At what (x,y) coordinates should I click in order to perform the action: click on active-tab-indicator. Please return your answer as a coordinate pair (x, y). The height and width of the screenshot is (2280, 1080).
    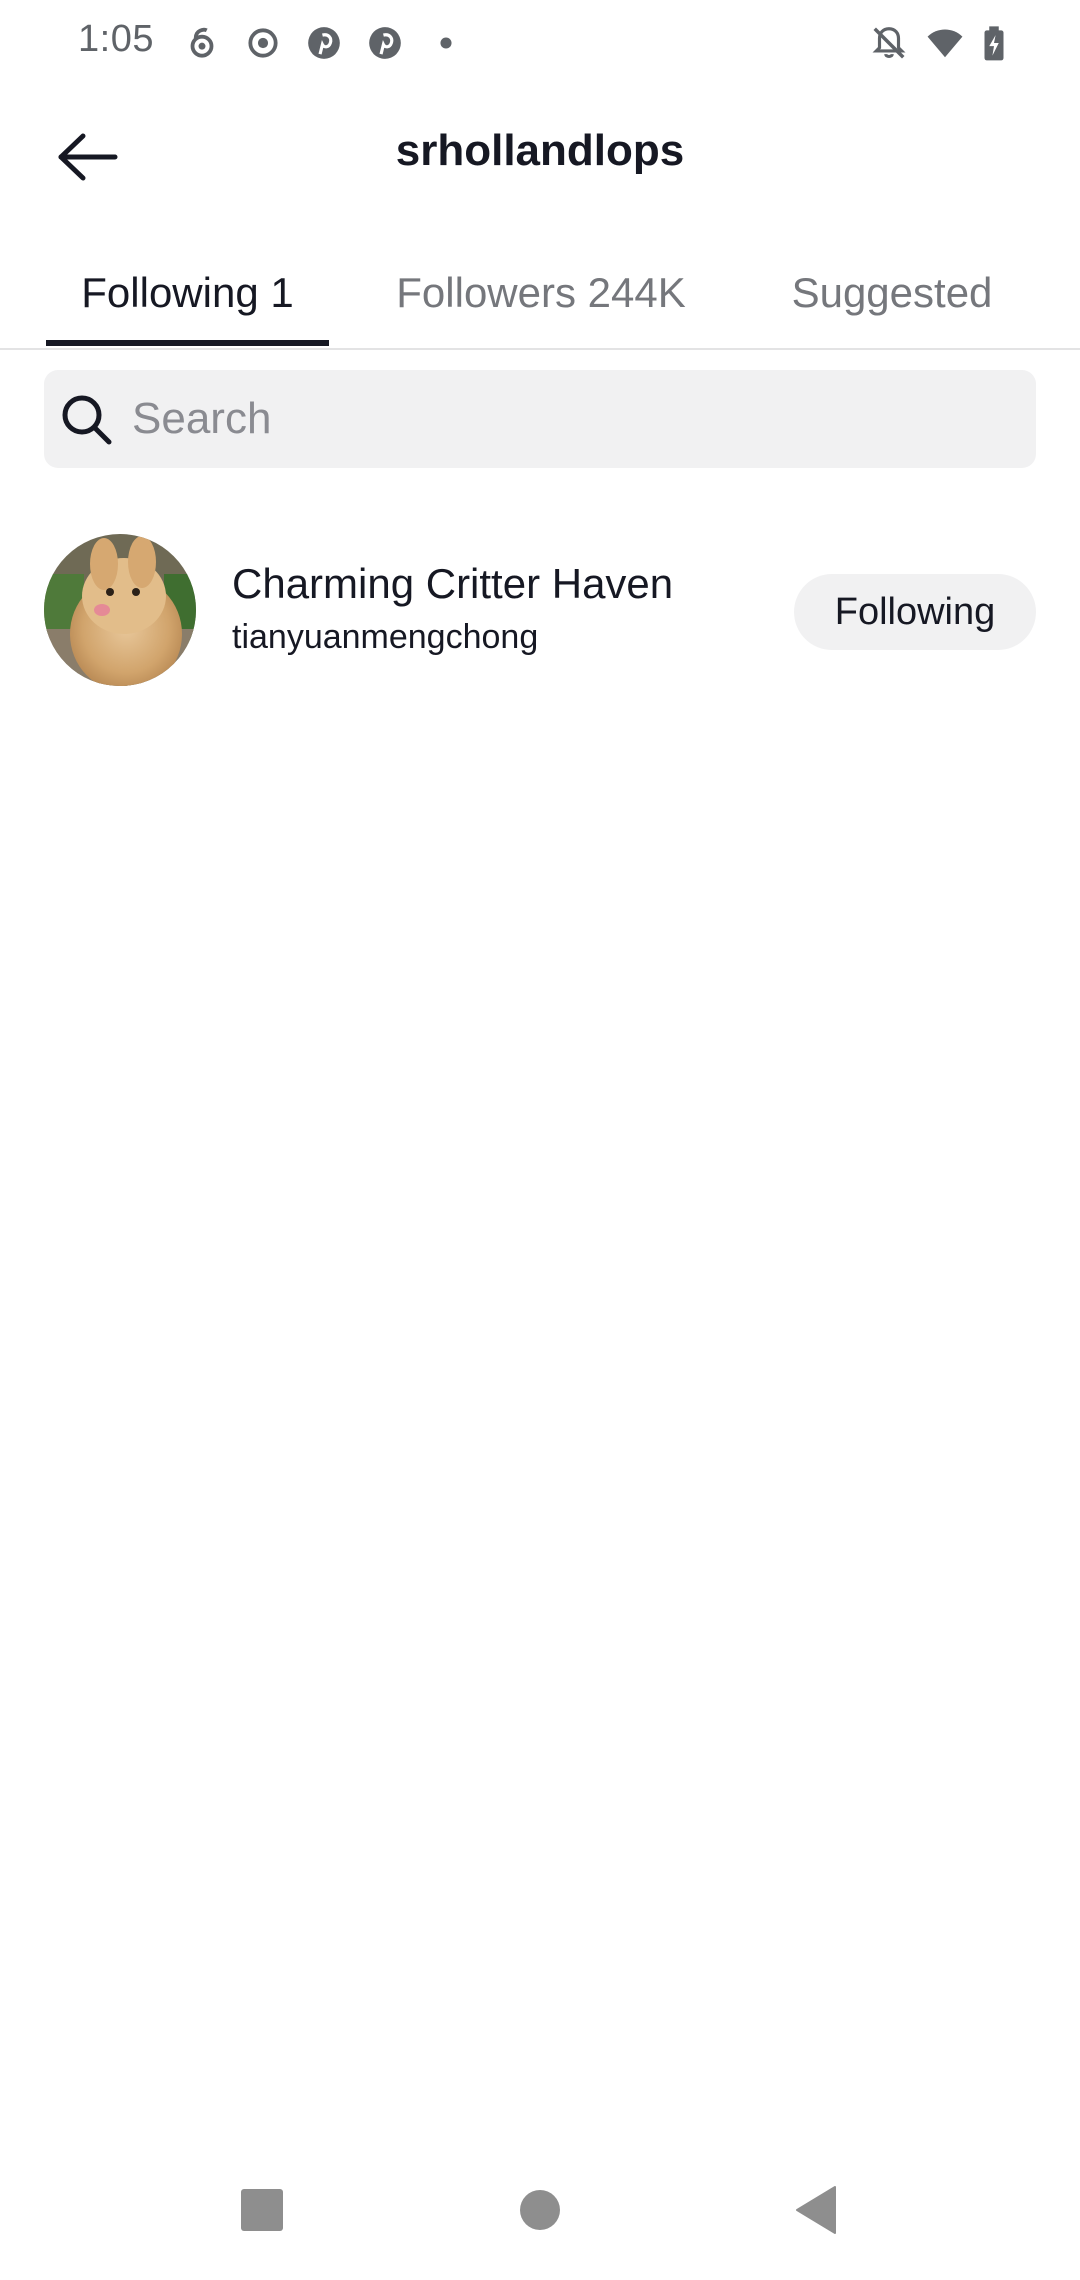
    Looking at the image, I should click on (187, 343).